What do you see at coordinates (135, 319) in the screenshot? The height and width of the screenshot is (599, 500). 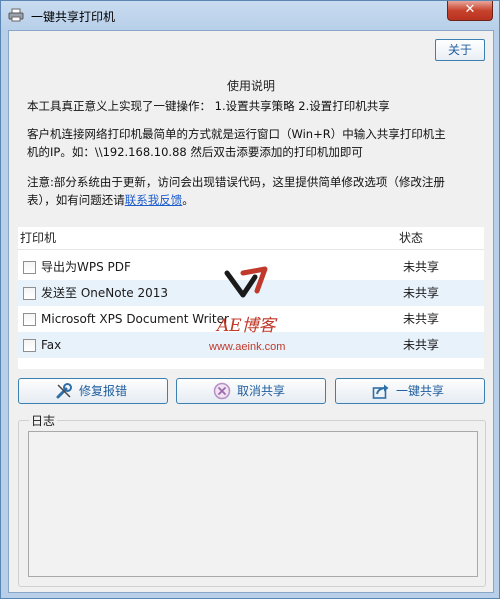 I see `printer-name: Microsoft XPS Document Writer` at bounding box center [135, 319].